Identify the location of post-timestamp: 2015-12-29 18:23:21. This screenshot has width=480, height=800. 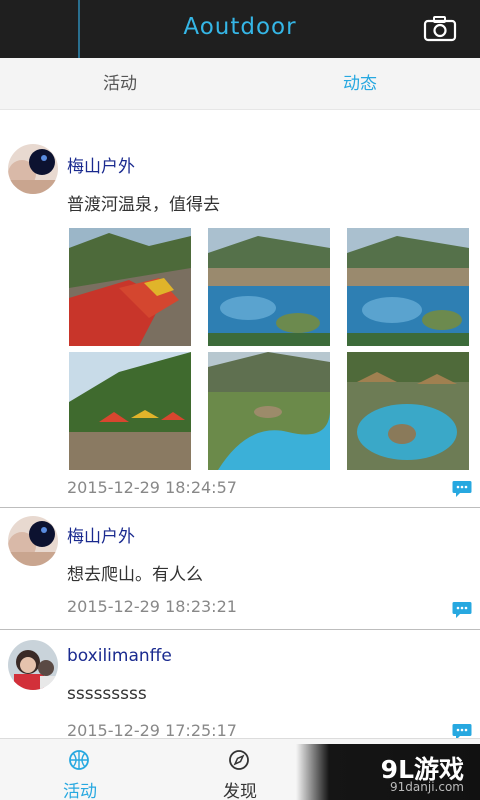
(152, 606).